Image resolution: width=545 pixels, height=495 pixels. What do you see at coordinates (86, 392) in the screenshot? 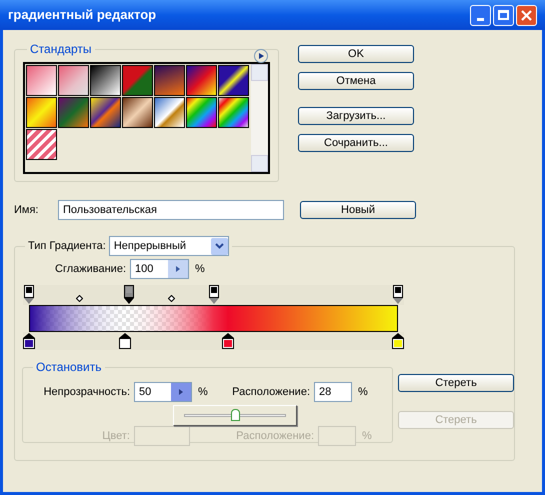
I see `opacity-label: Непрозрачность:` at bounding box center [86, 392].